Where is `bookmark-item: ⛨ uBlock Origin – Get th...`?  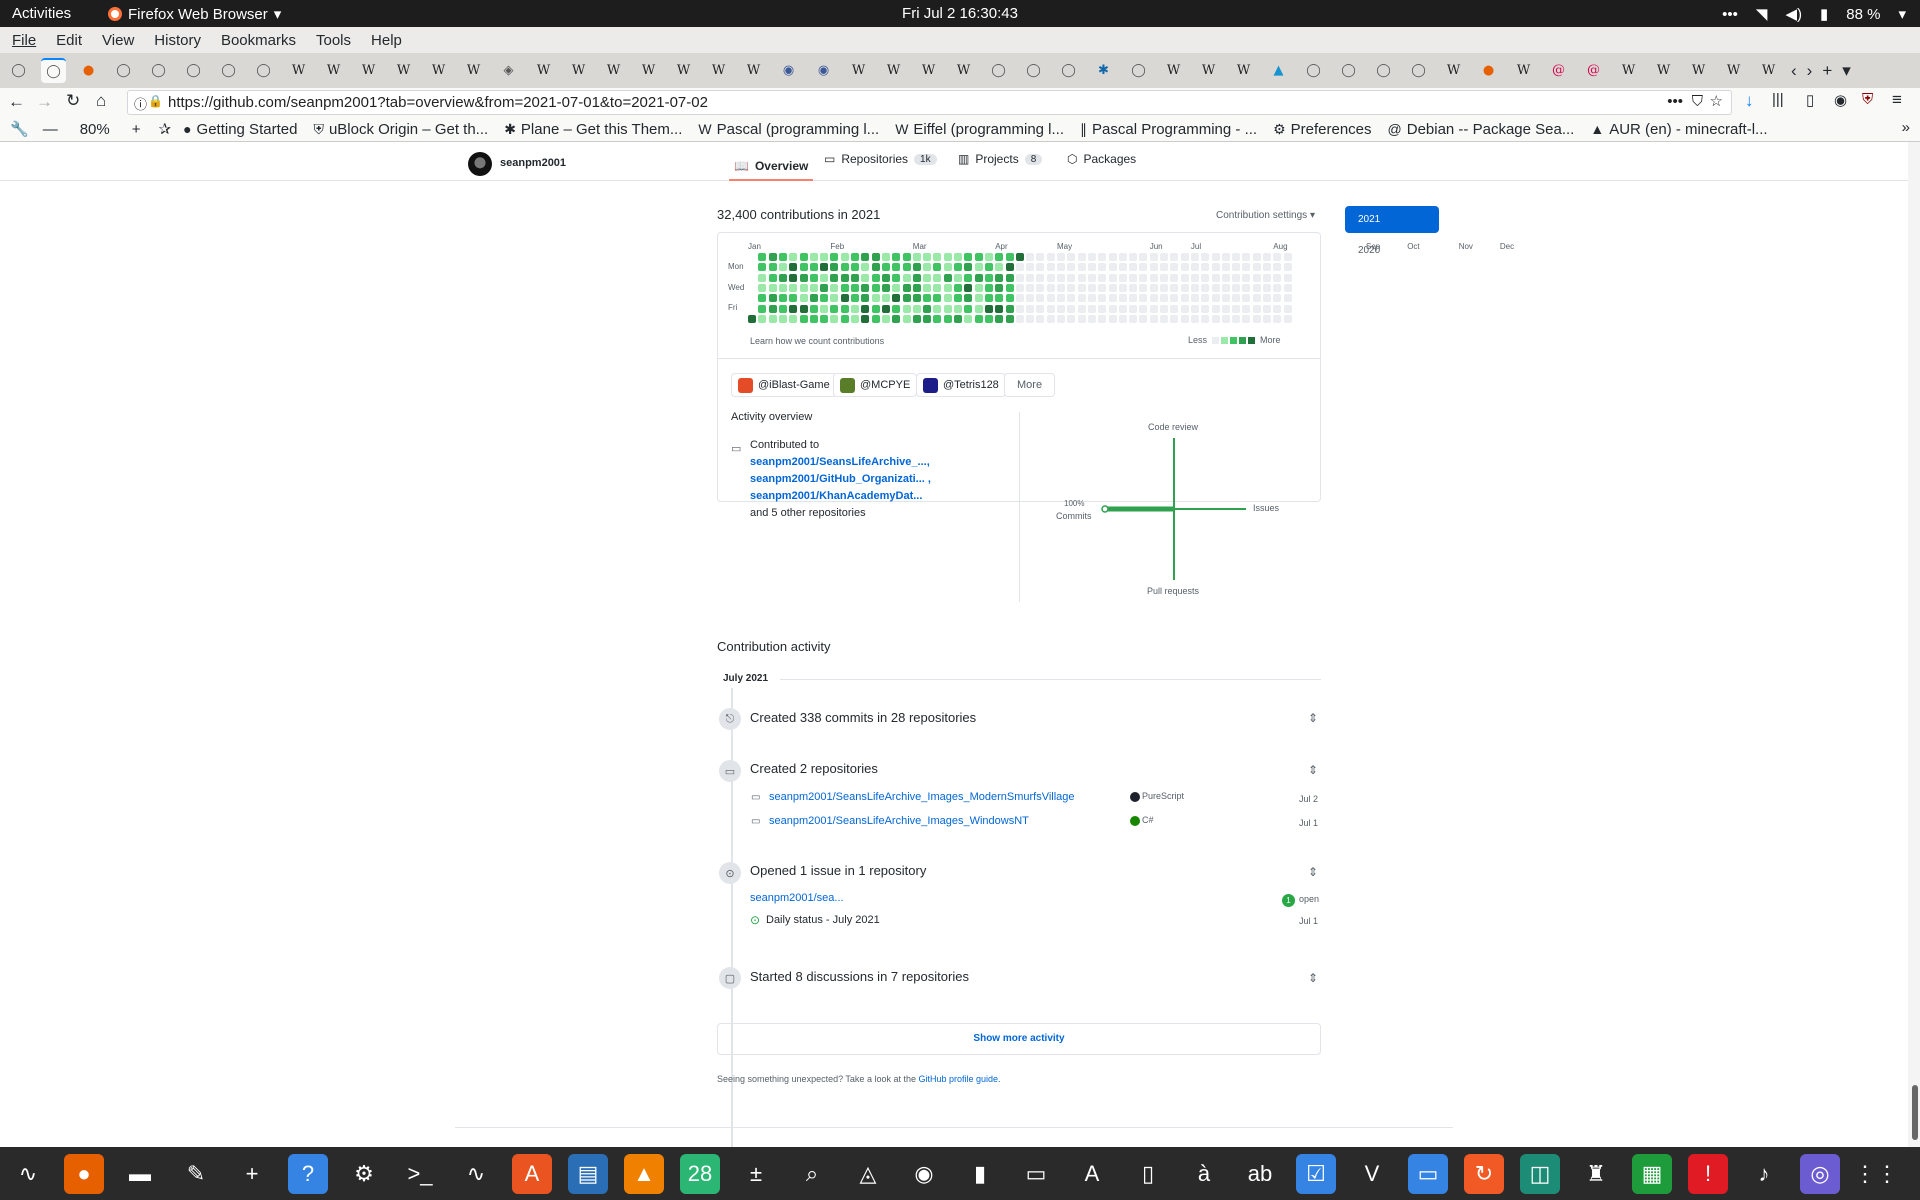
bookmark-item: ⛨ uBlock Origin – Get th... is located at coordinates (400, 129).